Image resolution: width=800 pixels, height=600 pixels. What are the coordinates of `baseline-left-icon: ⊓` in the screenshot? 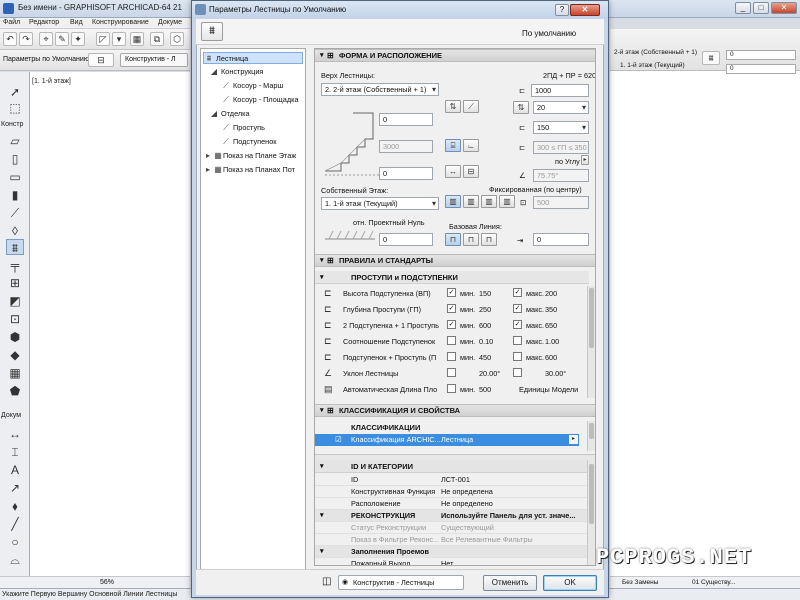 It's located at (453, 239).